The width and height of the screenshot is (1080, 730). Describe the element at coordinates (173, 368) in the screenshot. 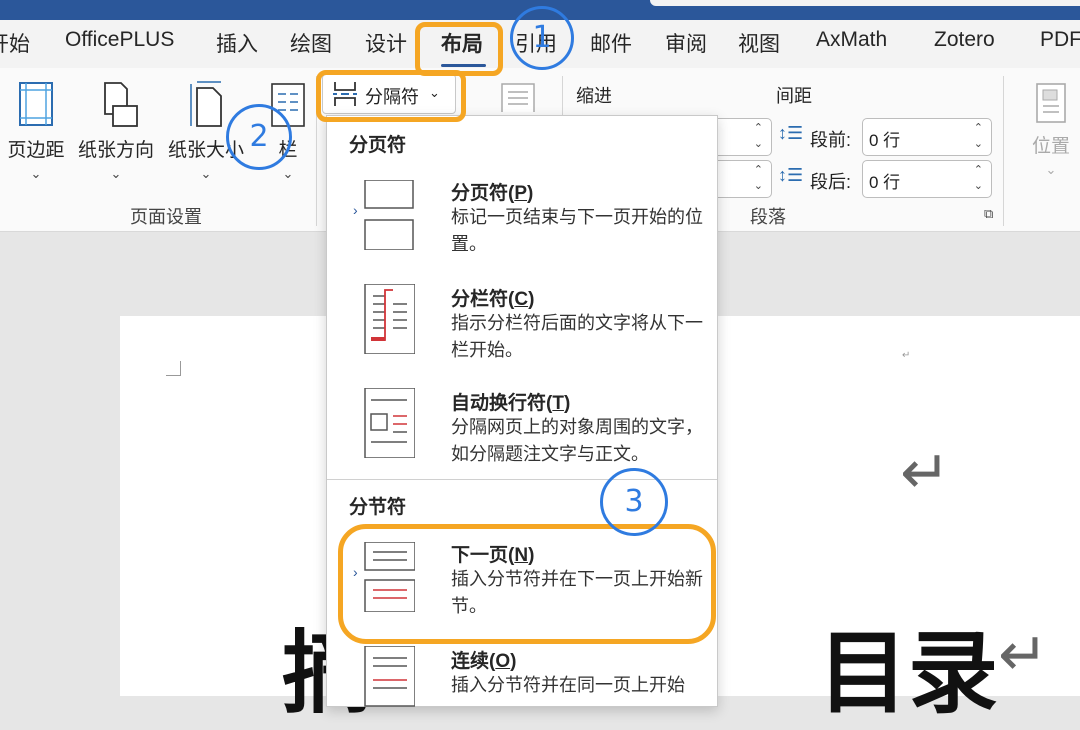

I see `crop-mark` at that location.